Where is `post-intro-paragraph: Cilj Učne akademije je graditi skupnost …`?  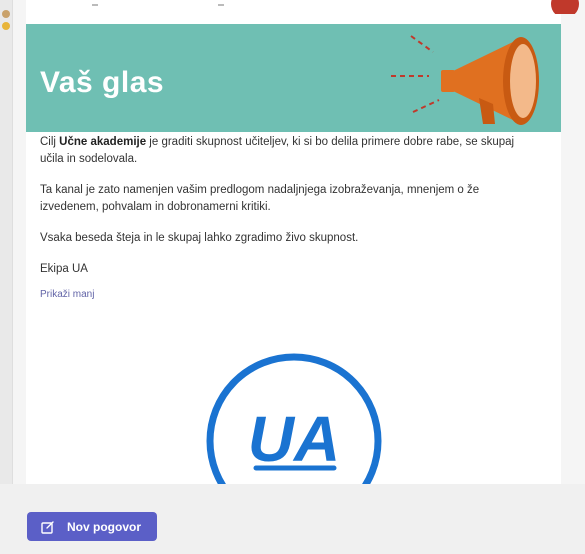 post-intro-paragraph: Cilj Učne akademije je graditi skupnost … is located at coordinates (290, 151).